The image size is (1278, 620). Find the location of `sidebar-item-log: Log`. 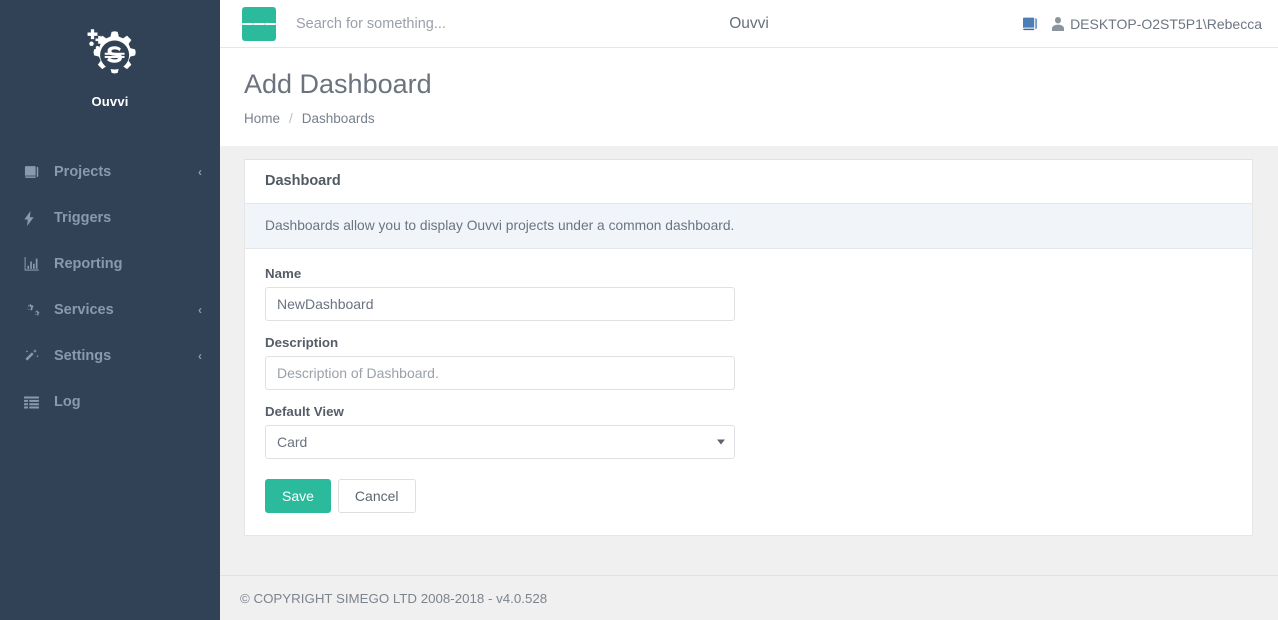

sidebar-item-log: Log is located at coordinates (110, 402).